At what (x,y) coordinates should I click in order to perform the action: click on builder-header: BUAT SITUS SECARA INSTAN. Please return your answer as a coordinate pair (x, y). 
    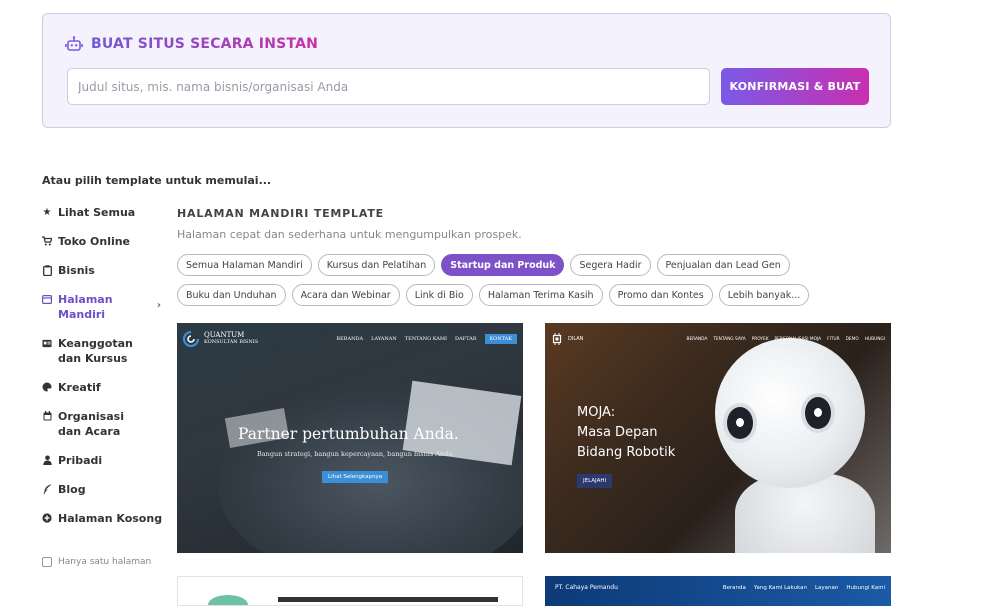
    Looking at the image, I should click on (191, 44).